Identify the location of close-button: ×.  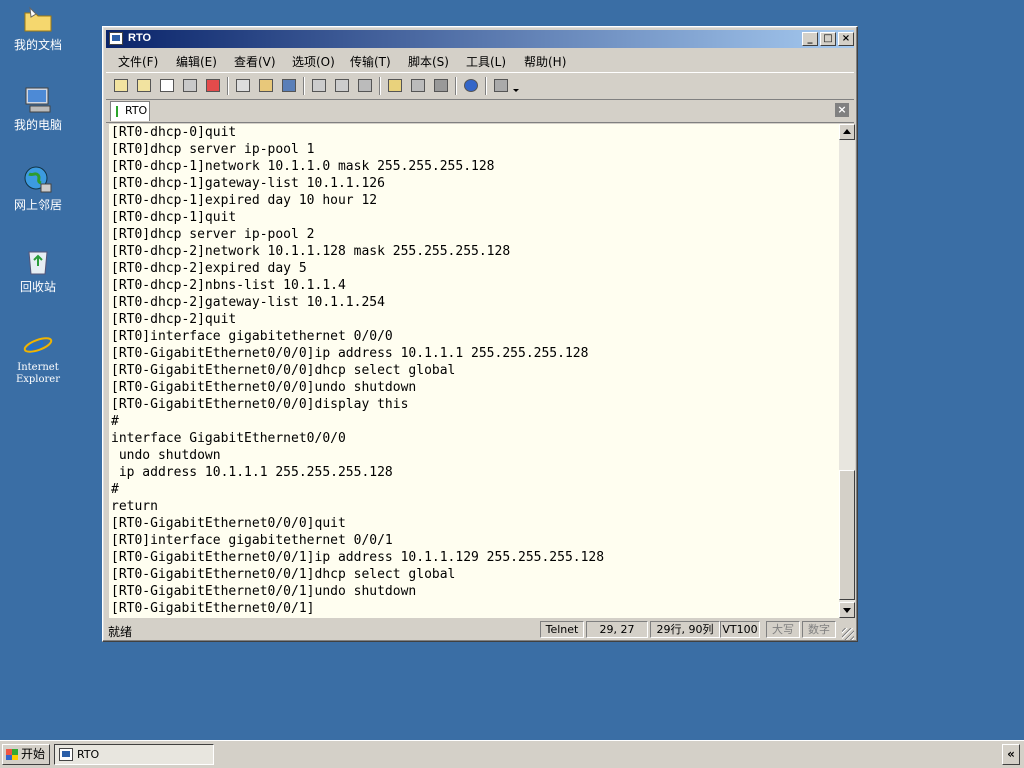
(846, 39).